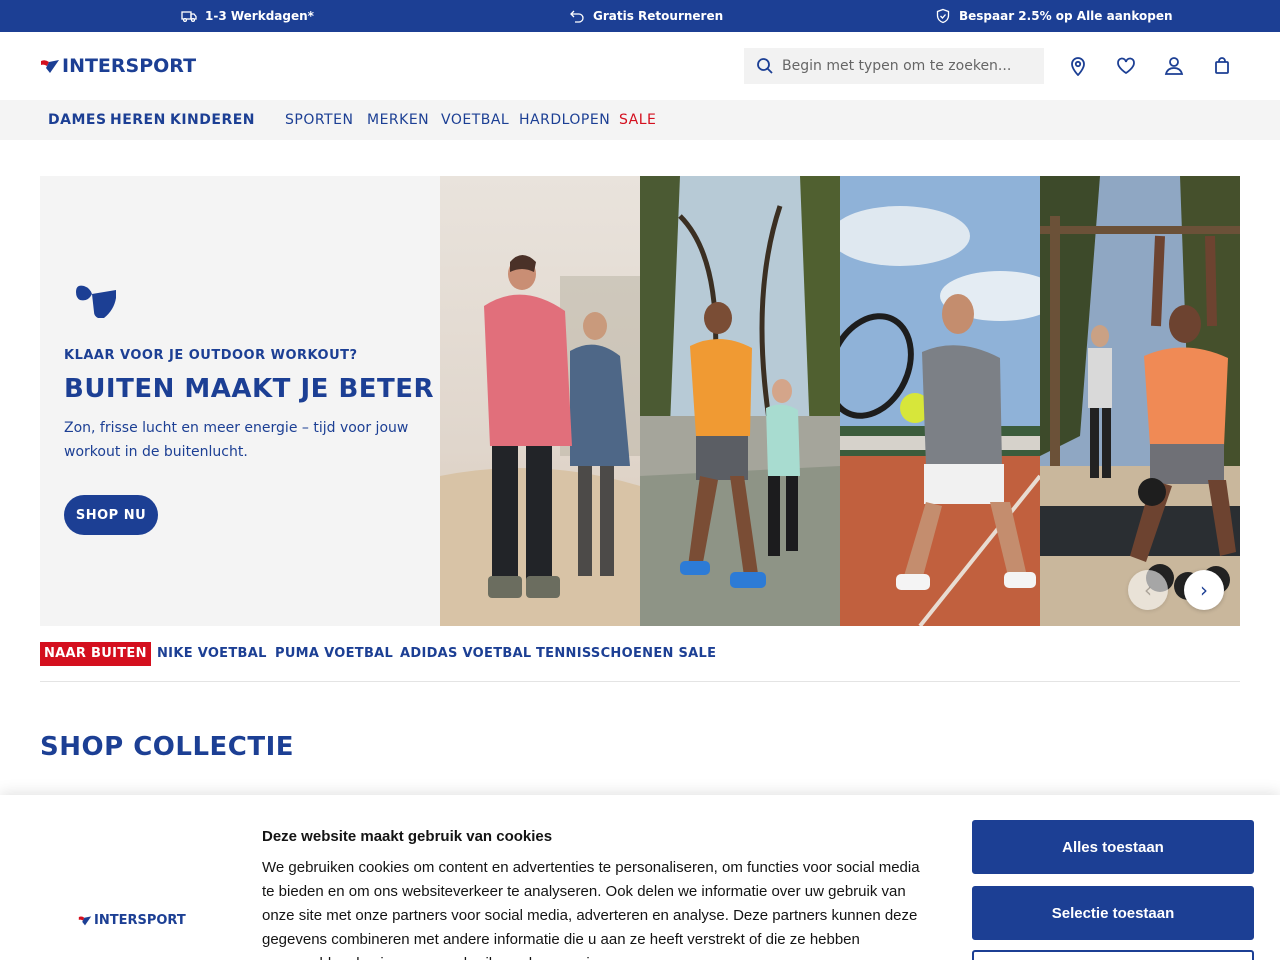  I want to click on cookie-title: Deze website maakt gebruik van cookies, so click(407, 836).